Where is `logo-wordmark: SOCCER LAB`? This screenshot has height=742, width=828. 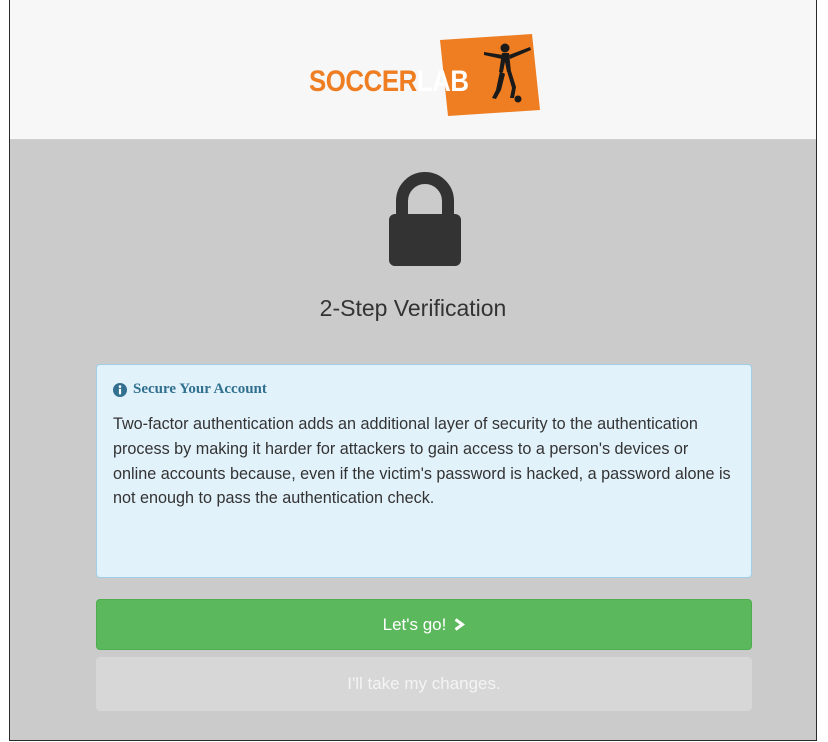
logo-wordmark: SOCCER LAB is located at coordinates (389, 82).